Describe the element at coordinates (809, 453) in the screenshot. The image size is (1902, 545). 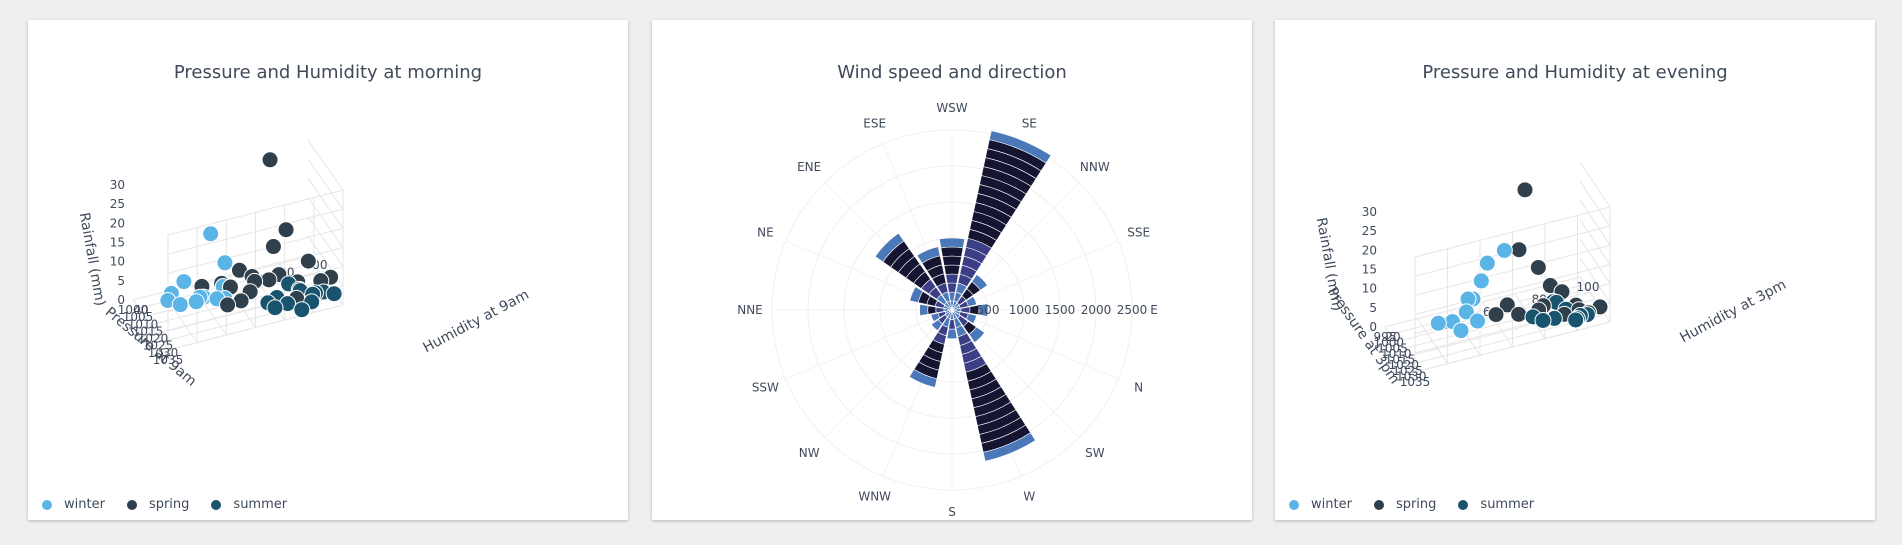
I see `direction-label: NW` at that location.